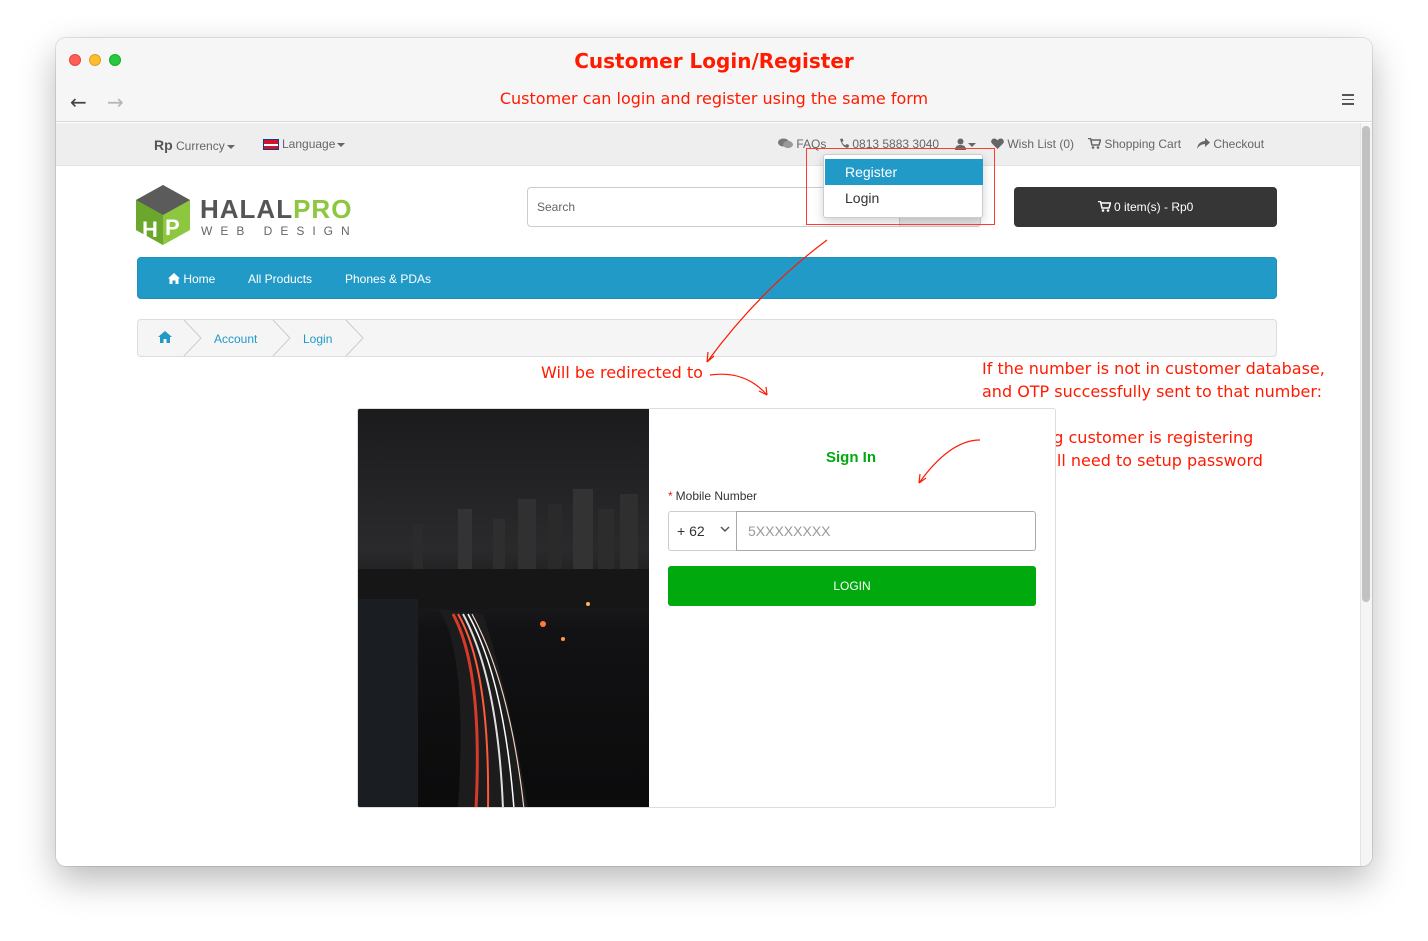 The image size is (1428, 941). I want to click on shopping-cart-link: Shopping Cart, so click(1134, 144).